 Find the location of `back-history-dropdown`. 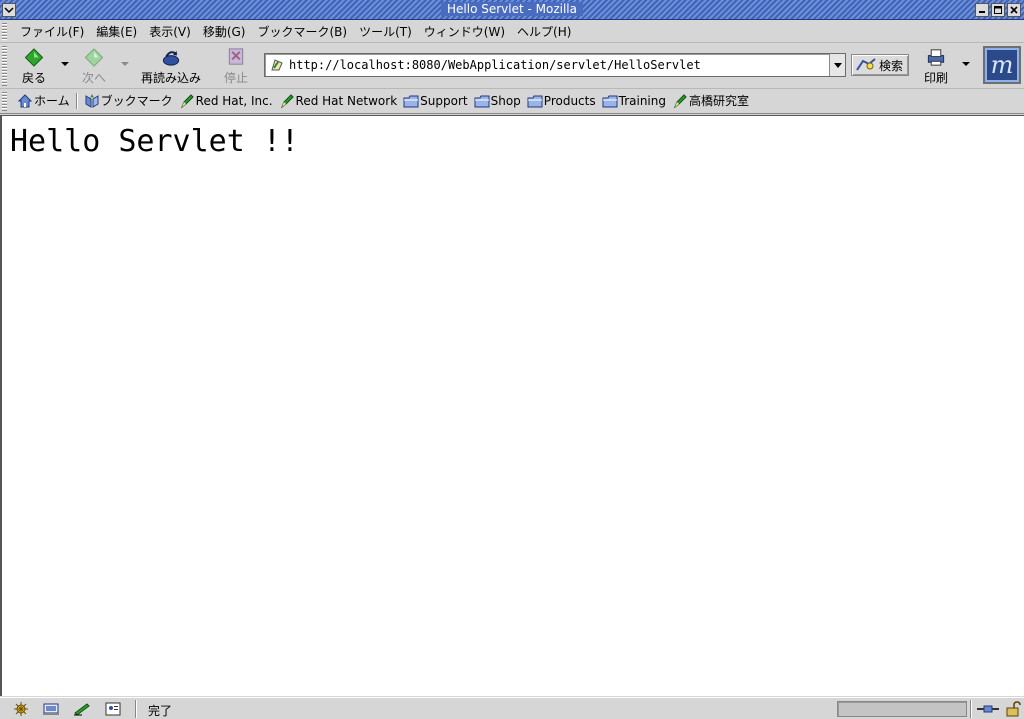

back-history-dropdown is located at coordinates (65, 64).